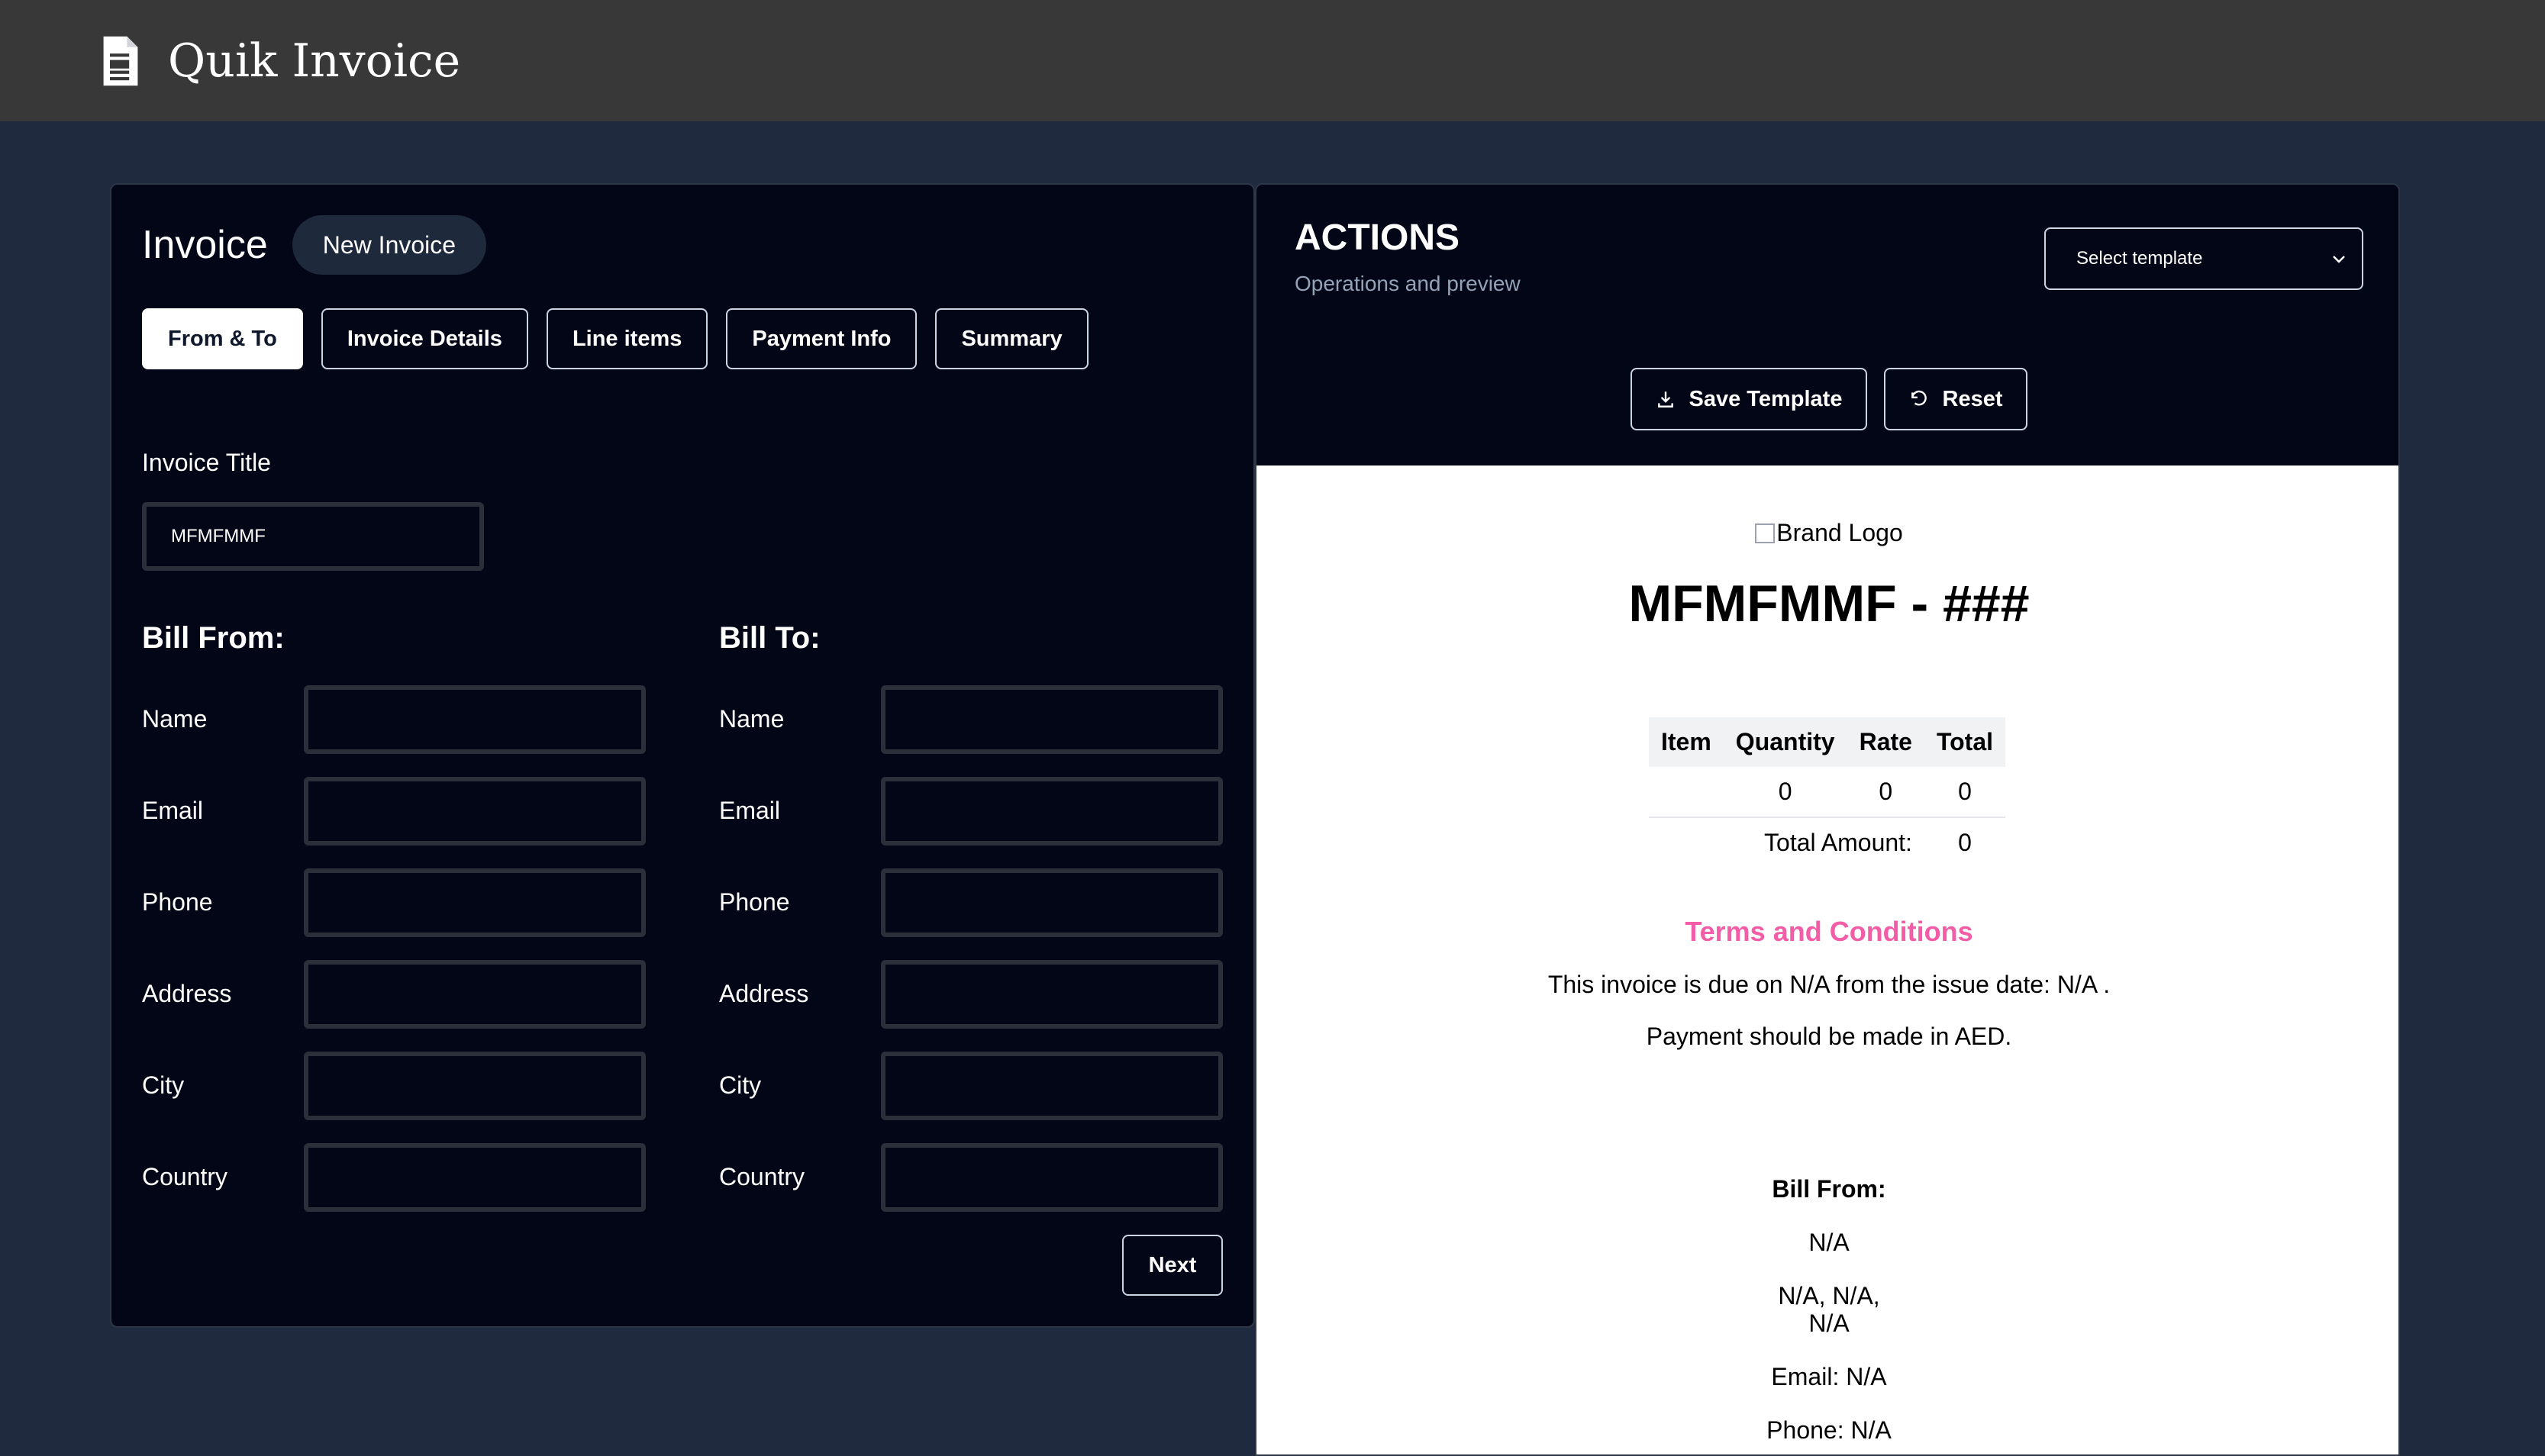 The image size is (2545, 1456). I want to click on terms-title: Terms and Conditions, so click(1829, 931).